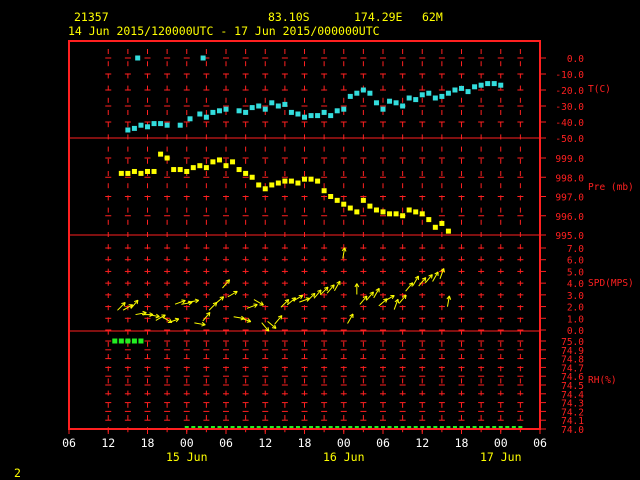 The image size is (640, 480). Describe the element at coordinates (611, 187) in the screenshot. I see `panel-label-pres: Pre (mb)` at that location.